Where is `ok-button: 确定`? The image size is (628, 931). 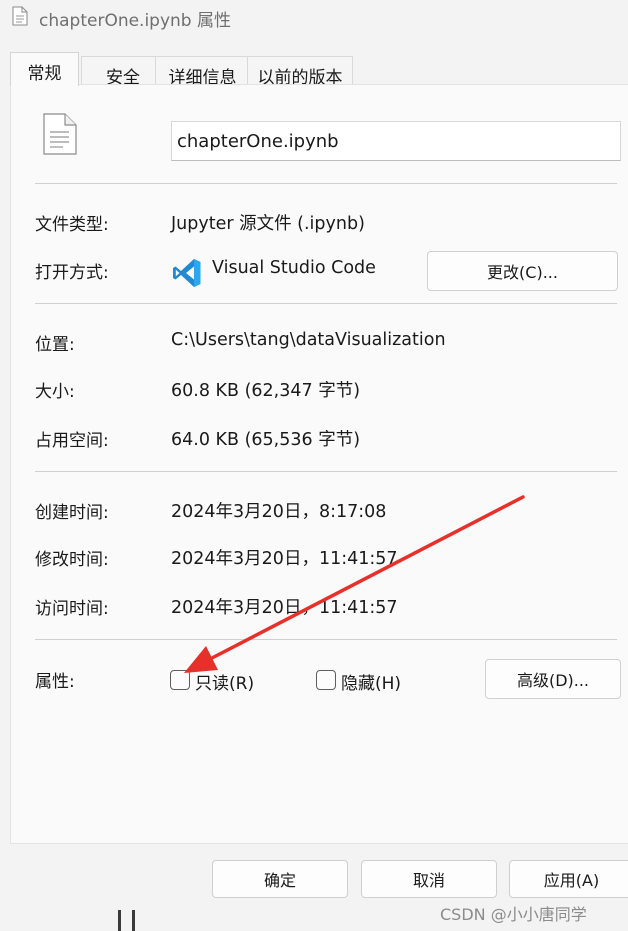 ok-button: 确定 is located at coordinates (280, 879).